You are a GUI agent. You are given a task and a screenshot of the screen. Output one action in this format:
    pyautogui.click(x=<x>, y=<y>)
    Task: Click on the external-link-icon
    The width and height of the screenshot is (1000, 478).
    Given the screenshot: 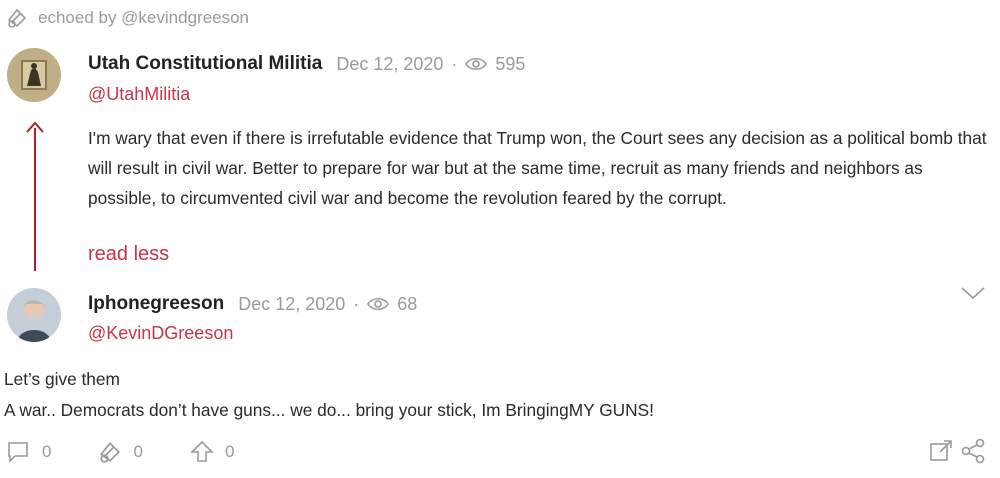 What is the action you would take?
    pyautogui.click(x=941, y=451)
    